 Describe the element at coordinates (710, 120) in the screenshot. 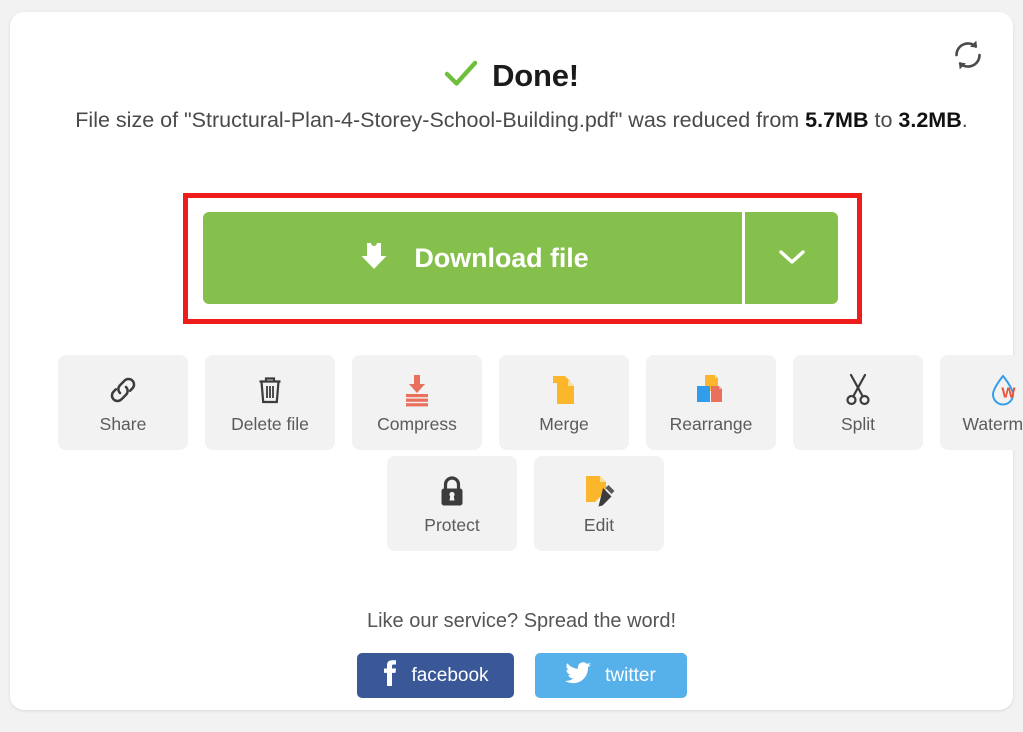

I see `desc-middle: " was reduced from` at that location.